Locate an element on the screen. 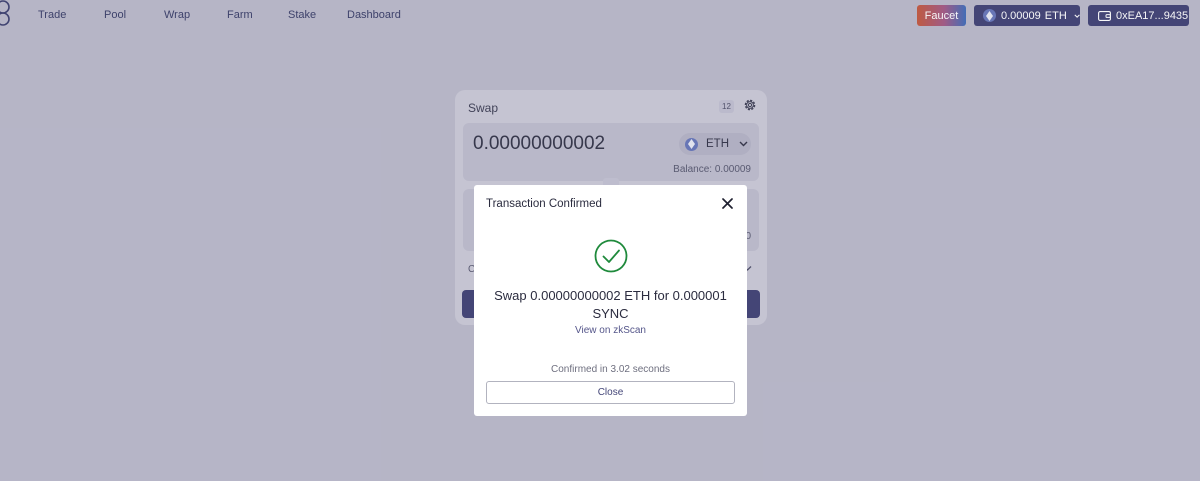 The width and height of the screenshot is (1200, 481). swap-summary-message: Swap 0.00000000002 ETH for 0.000001 SYNC is located at coordinates (610, 304).